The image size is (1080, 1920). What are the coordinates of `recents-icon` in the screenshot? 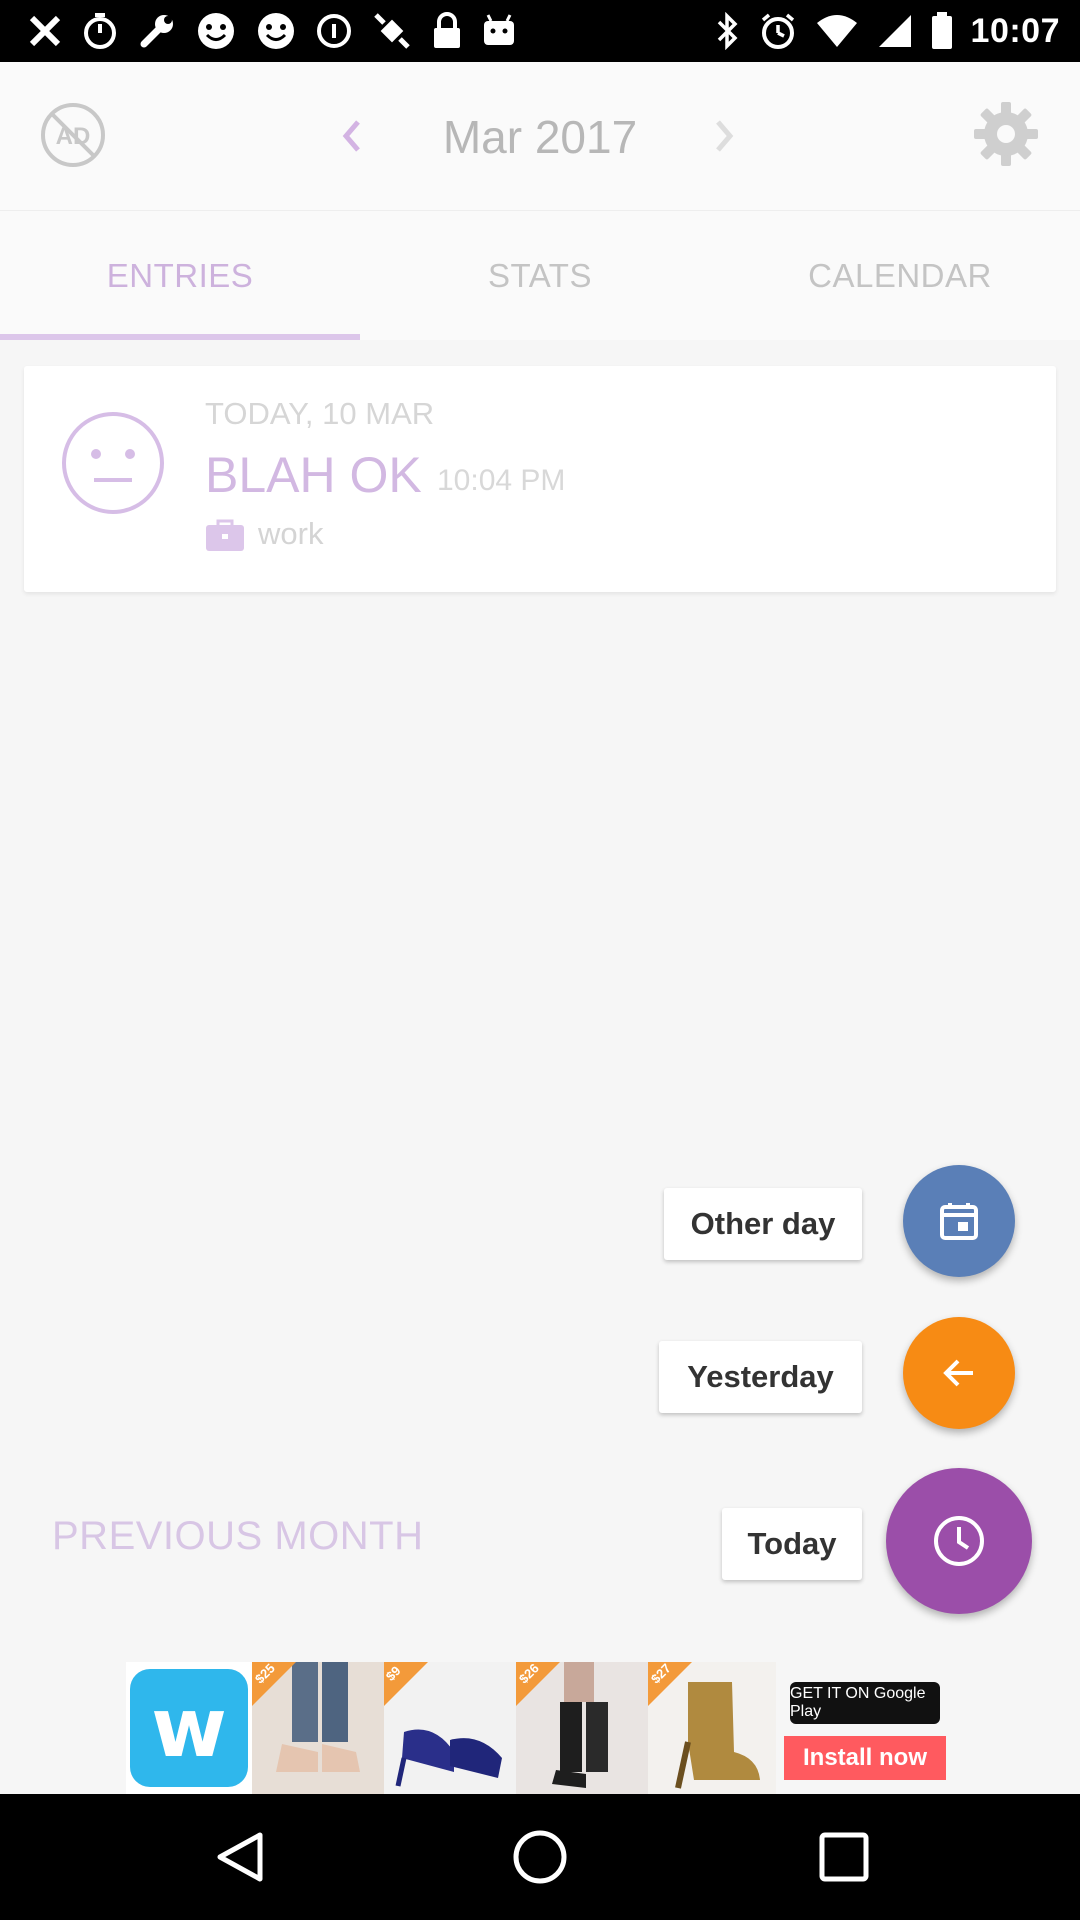 It's located at (844, 1857).